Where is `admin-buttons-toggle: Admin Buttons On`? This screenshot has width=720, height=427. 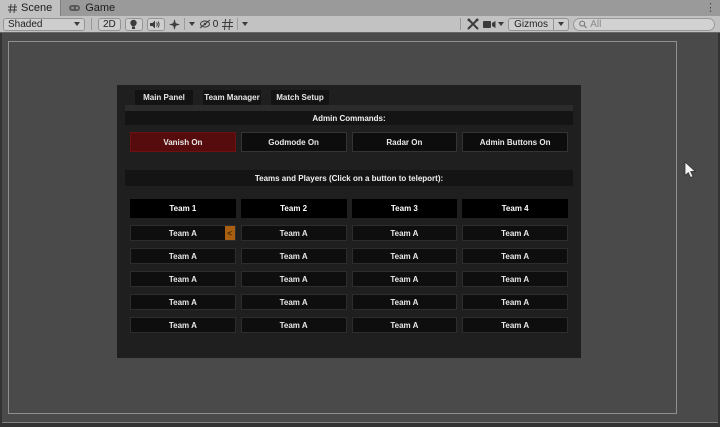 admin-buttons-toggle: Admin Buttons On is located at coordinates (515, 142).